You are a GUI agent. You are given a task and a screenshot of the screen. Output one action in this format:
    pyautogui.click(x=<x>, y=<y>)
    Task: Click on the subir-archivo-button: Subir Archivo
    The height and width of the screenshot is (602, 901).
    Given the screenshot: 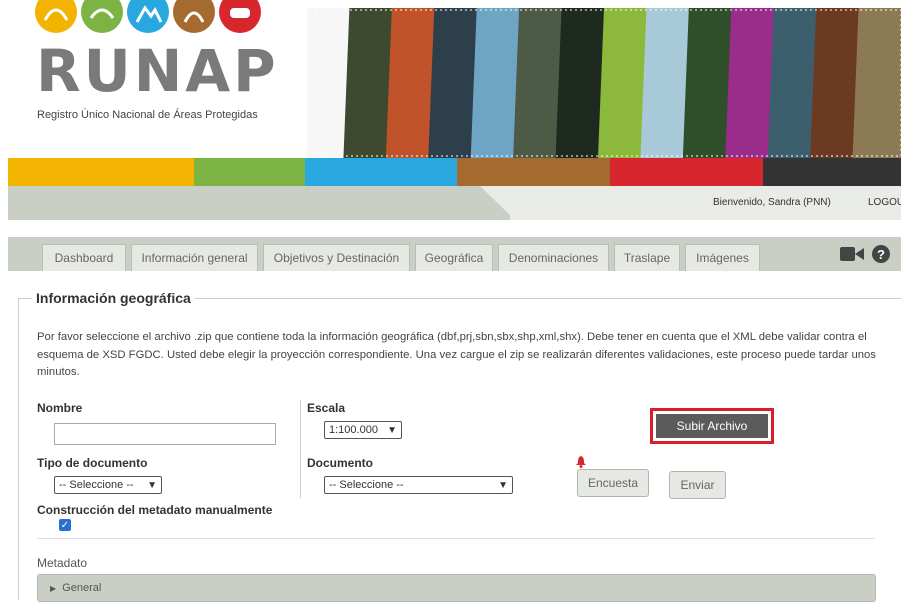 What is the action you would take?
    pyautogui.click(x=712, y=426)
    